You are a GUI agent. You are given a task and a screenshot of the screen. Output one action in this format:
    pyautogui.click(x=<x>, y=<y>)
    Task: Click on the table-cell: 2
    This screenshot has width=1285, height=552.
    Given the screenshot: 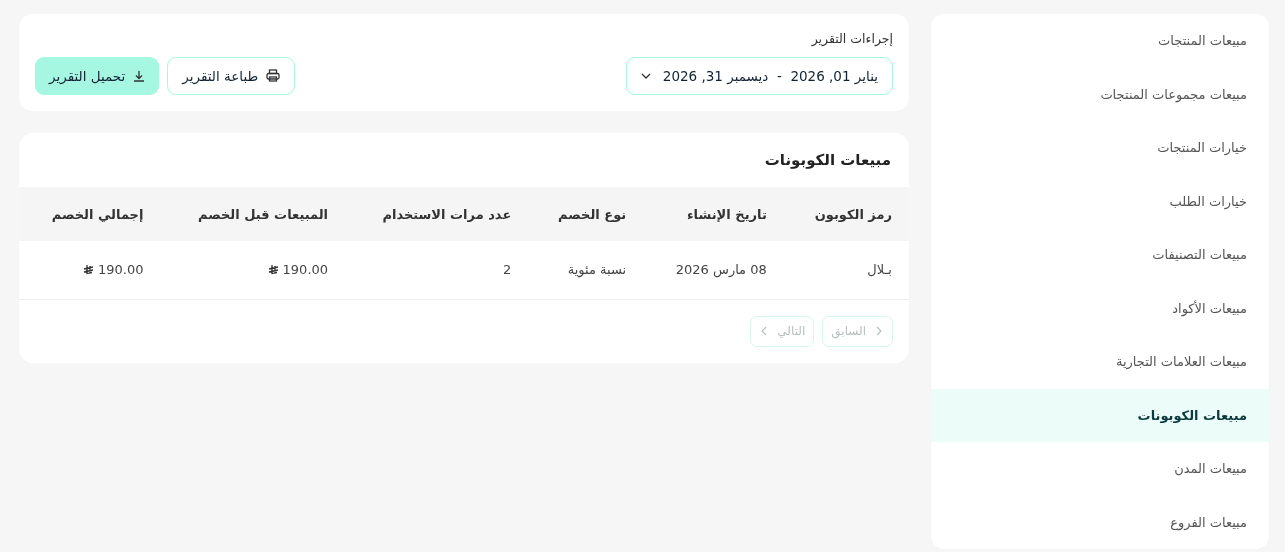 What is the action you would take?
    pyautogui.click(x=507, y=270)
    